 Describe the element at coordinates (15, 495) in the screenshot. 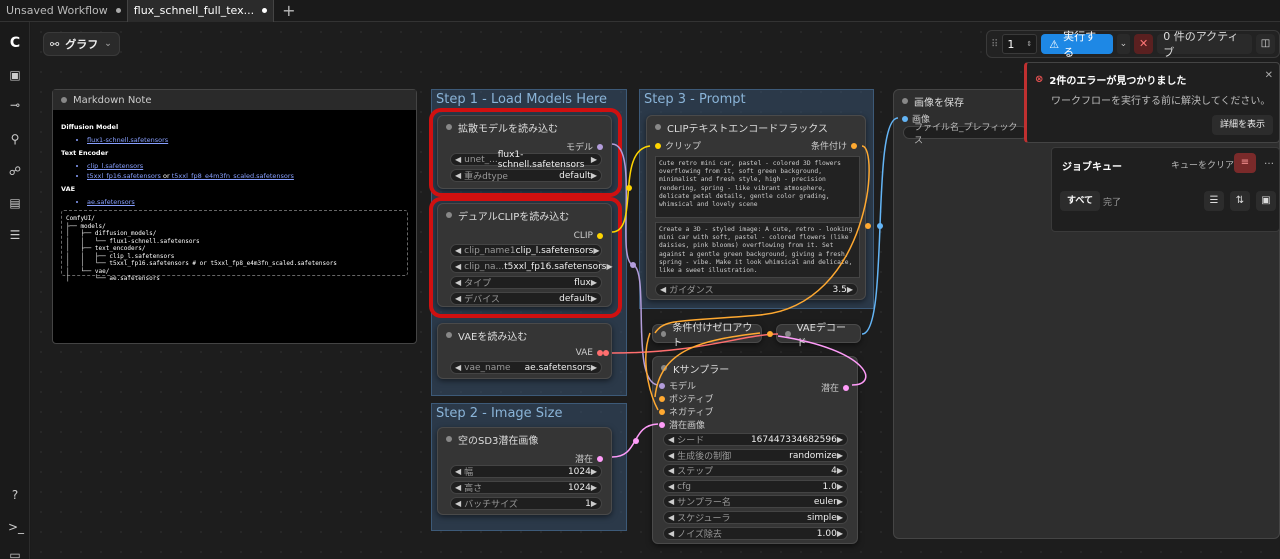

I see `help-icon: ?` at that location.